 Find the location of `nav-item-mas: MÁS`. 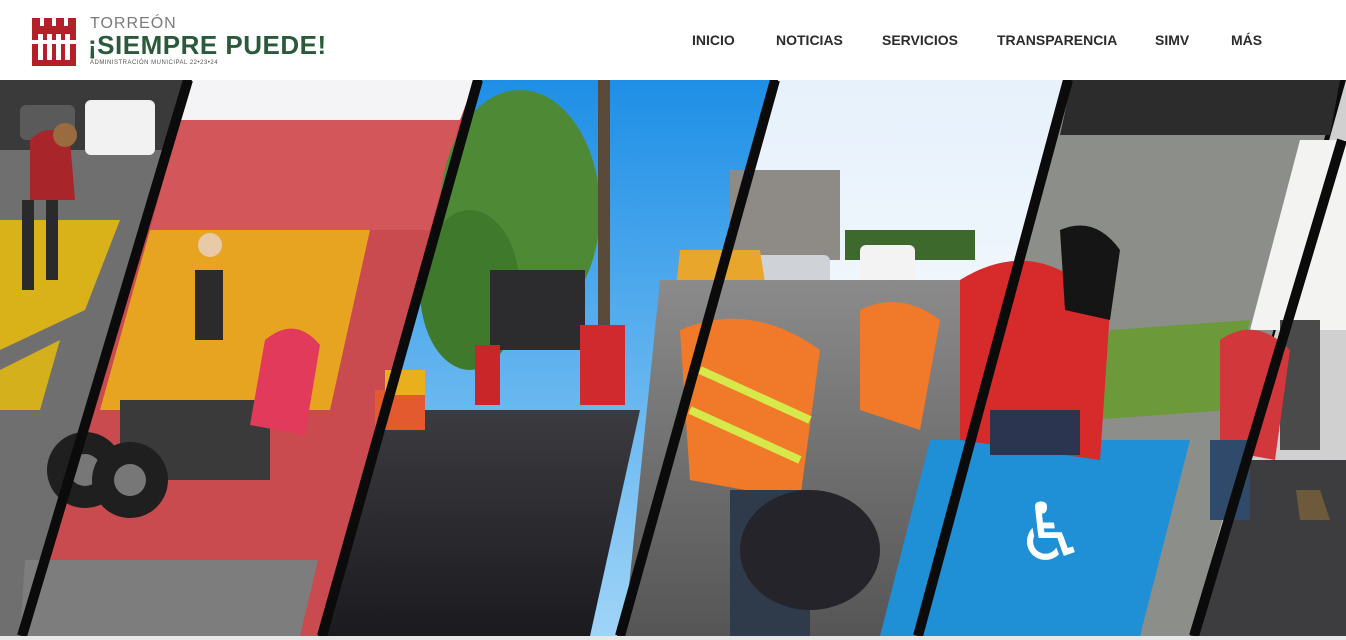

nav-item-mas: MÁS is located at coordinates (1246, 40).